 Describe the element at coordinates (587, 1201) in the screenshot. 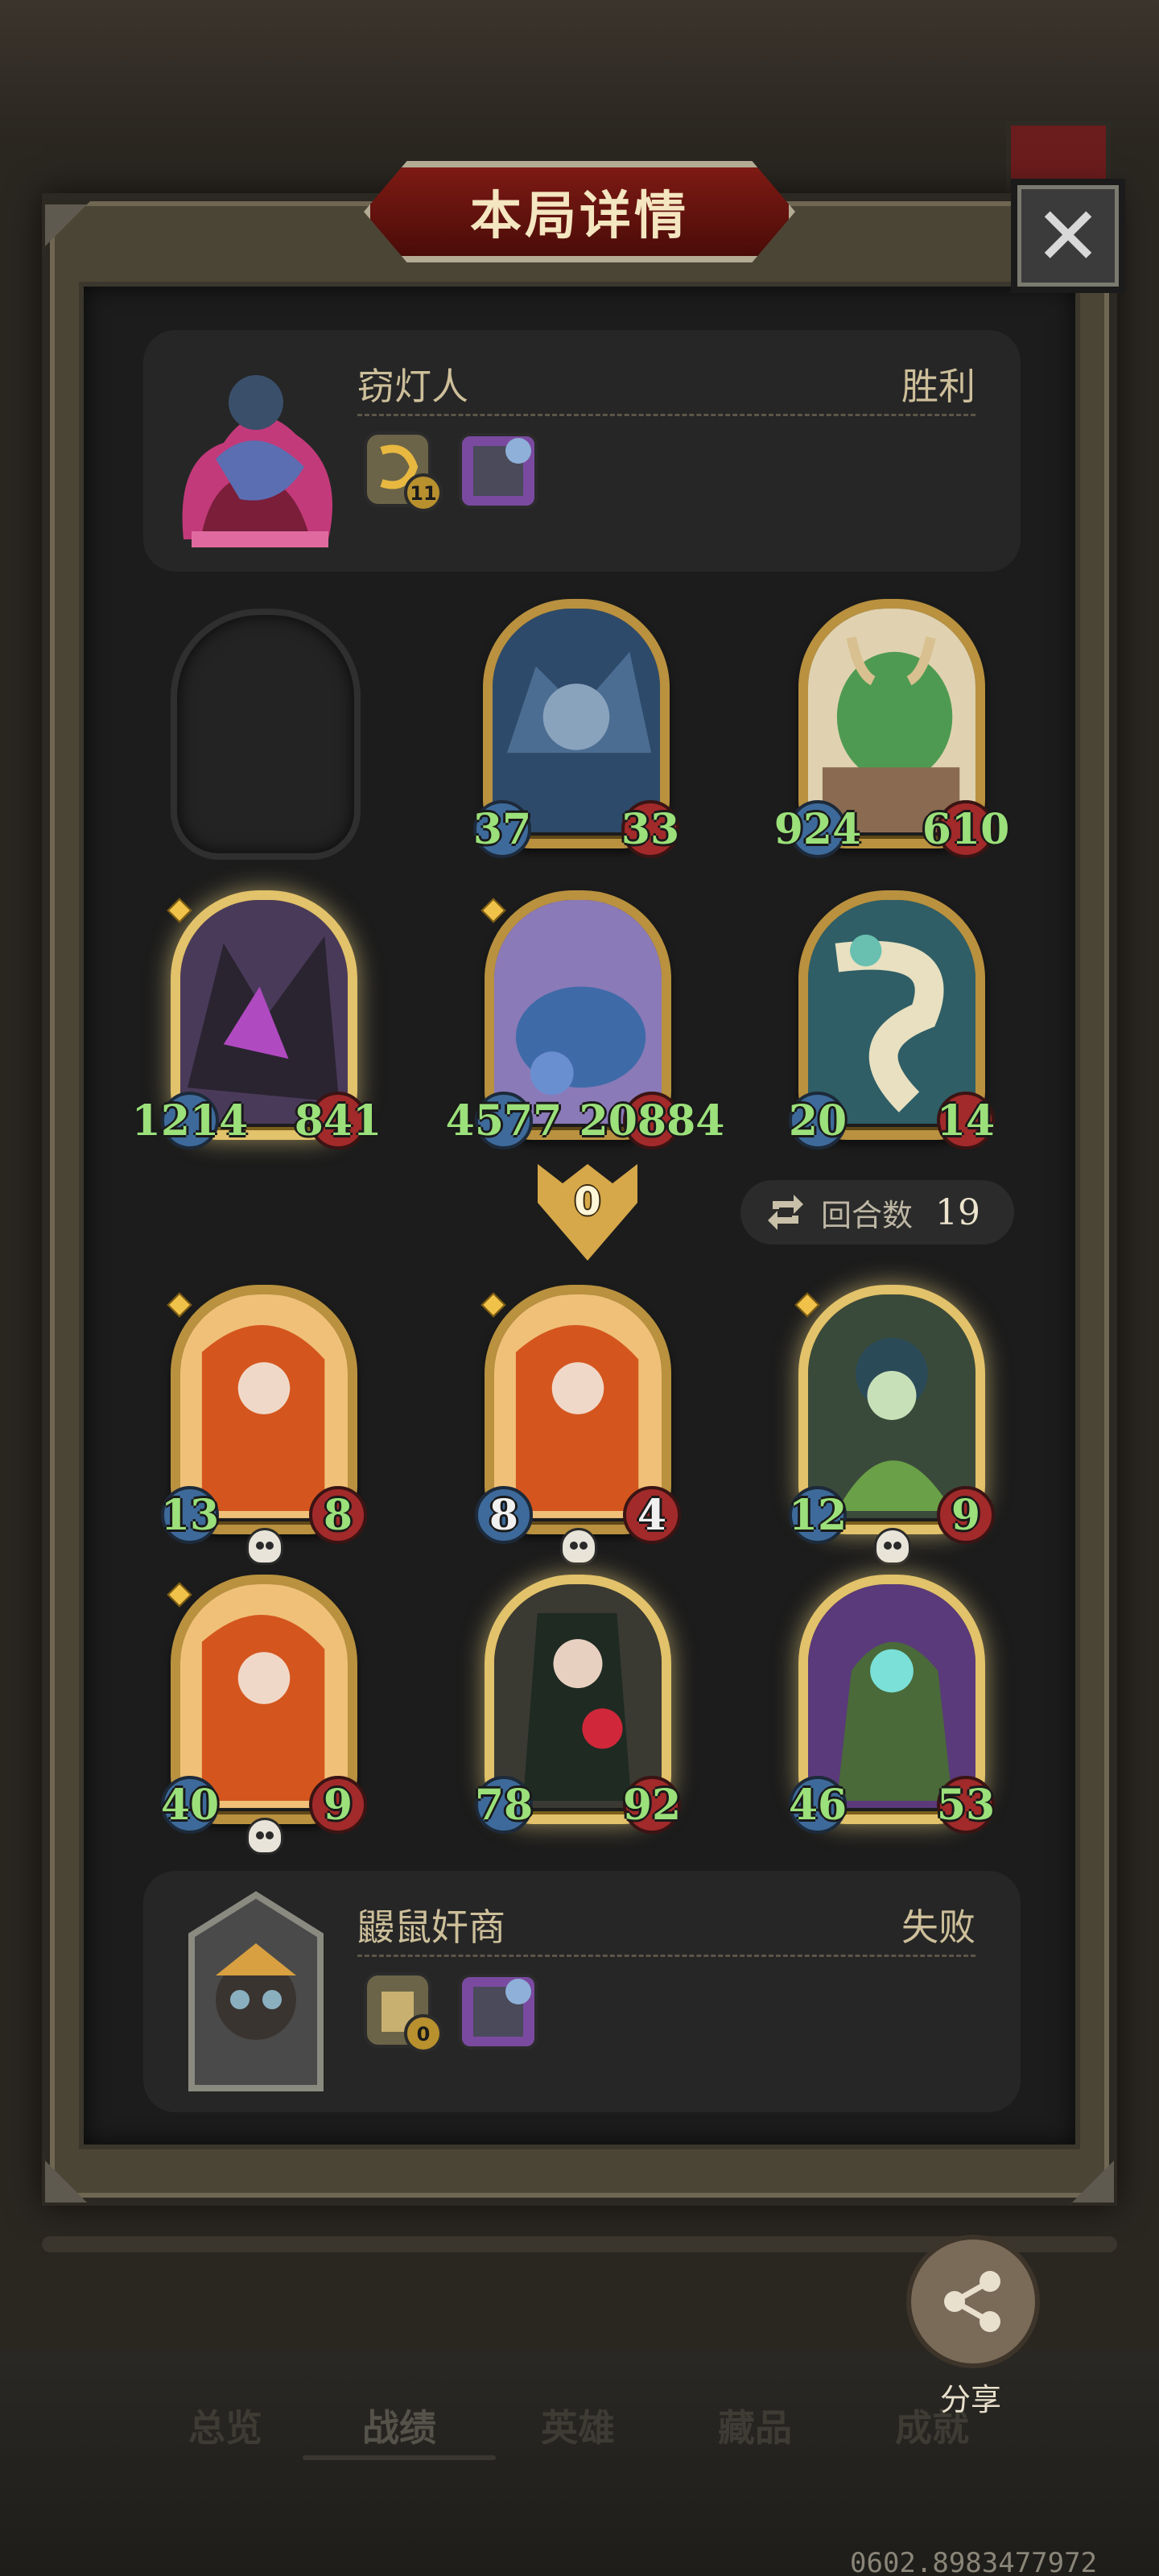

I see `damage-value: 0` at that location.